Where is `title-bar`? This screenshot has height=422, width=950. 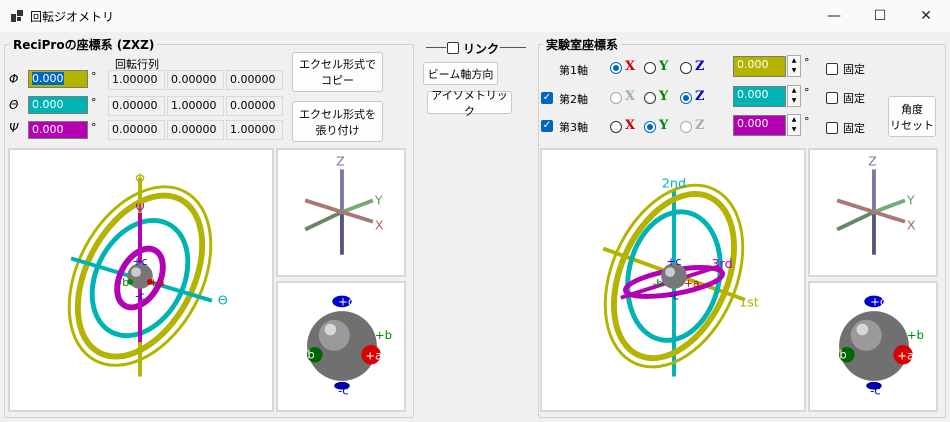 title-bar is located at coordinates (475, 16).